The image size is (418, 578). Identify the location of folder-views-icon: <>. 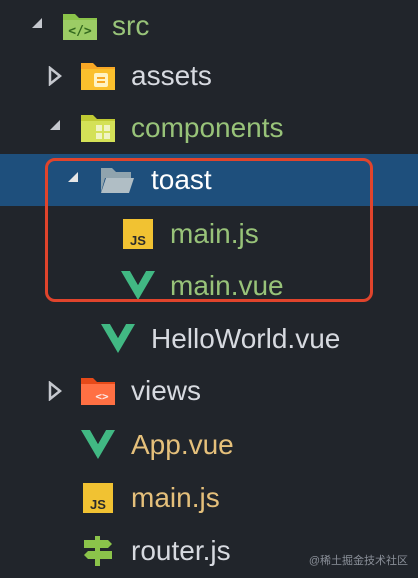
(98, 391).